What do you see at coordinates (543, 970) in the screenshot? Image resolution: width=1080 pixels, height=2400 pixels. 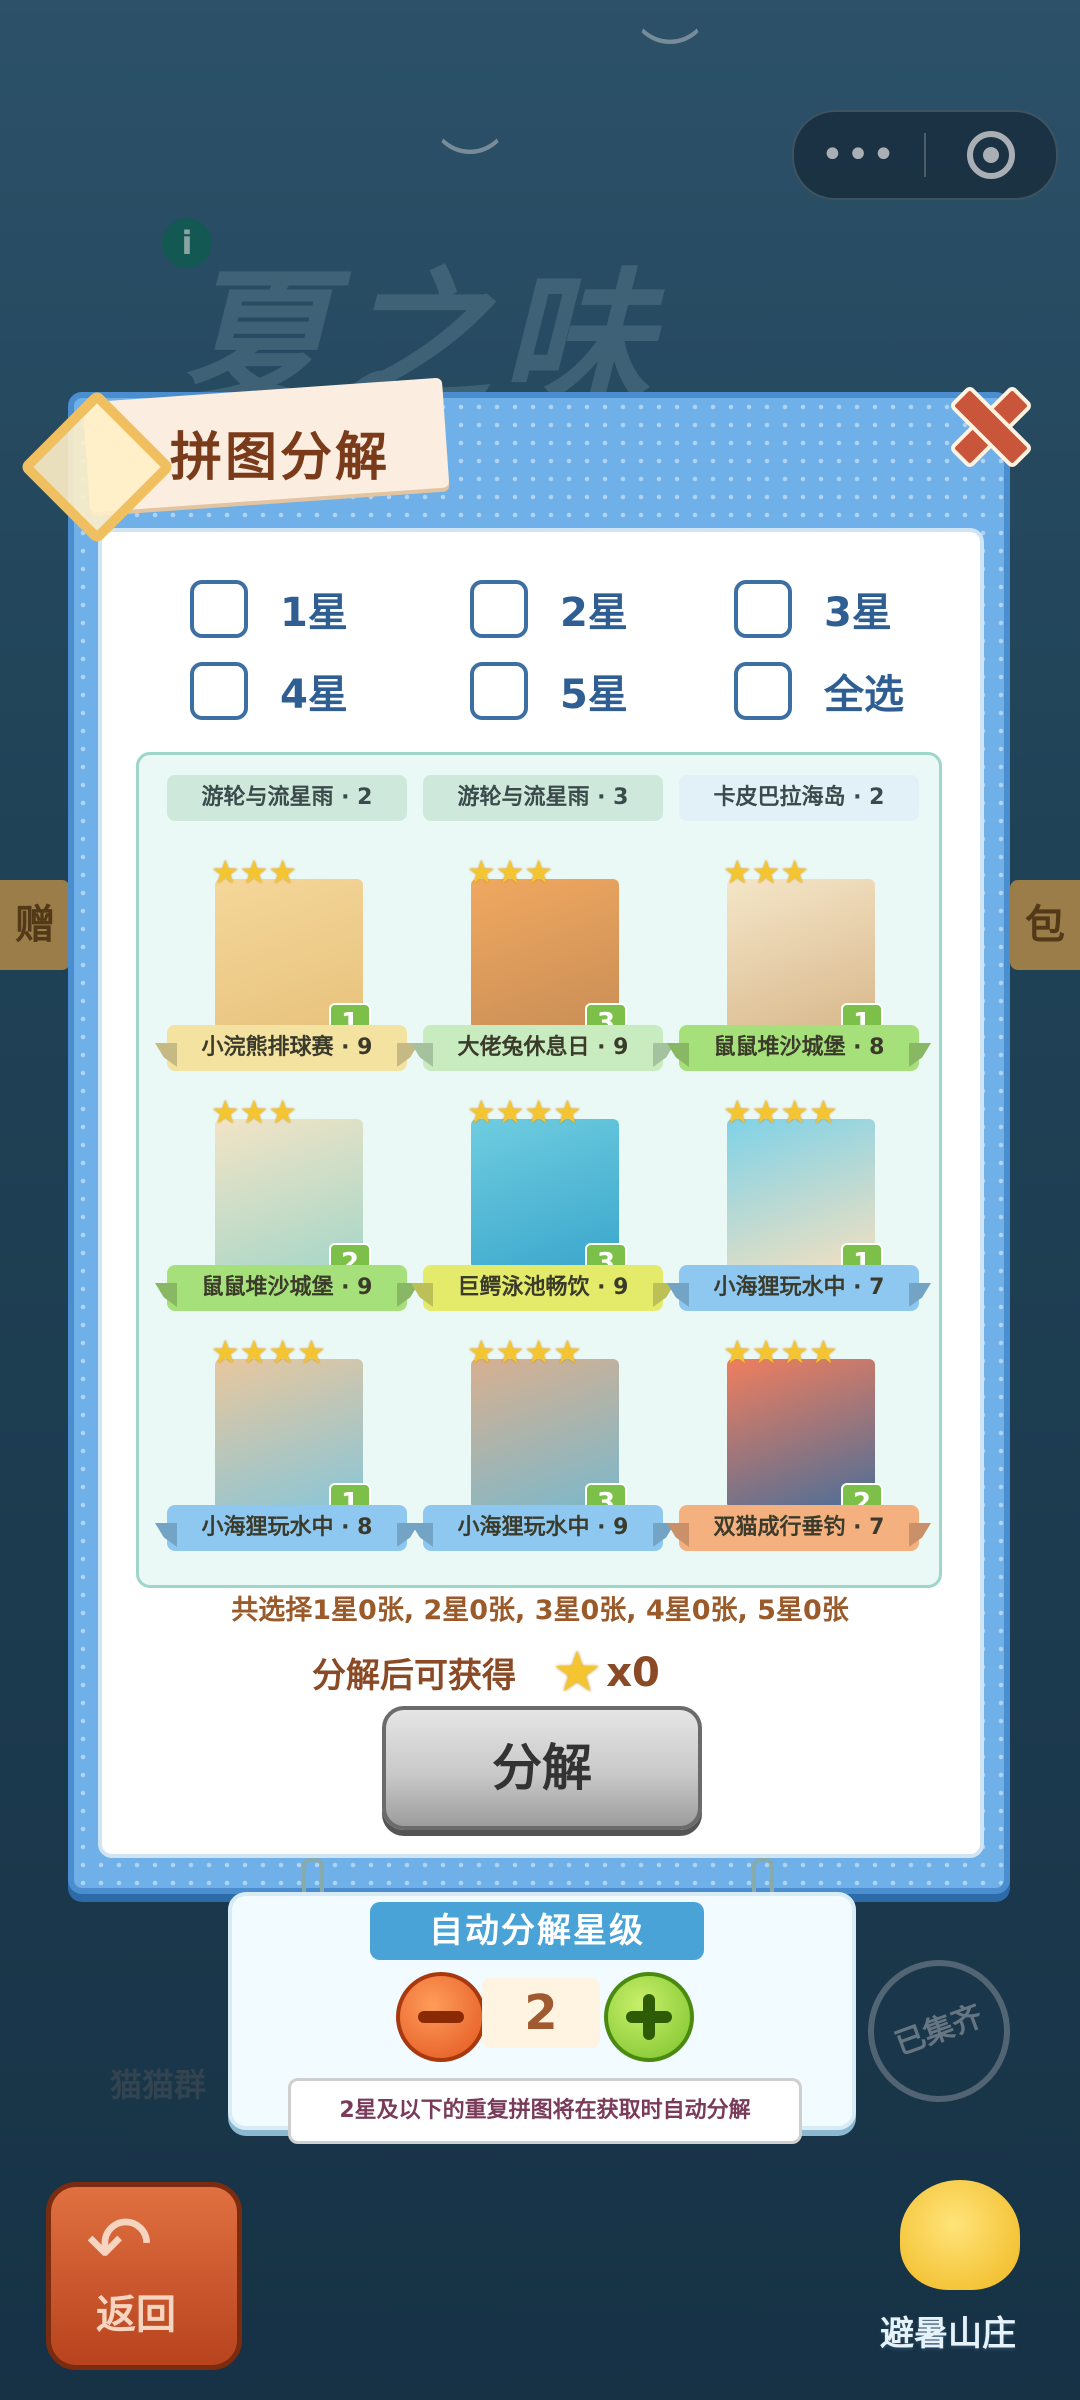 I see `puzzle-card: ★ ★ ★ 3 大佬兔休息日 · 9` at bounding box center [543, 970].